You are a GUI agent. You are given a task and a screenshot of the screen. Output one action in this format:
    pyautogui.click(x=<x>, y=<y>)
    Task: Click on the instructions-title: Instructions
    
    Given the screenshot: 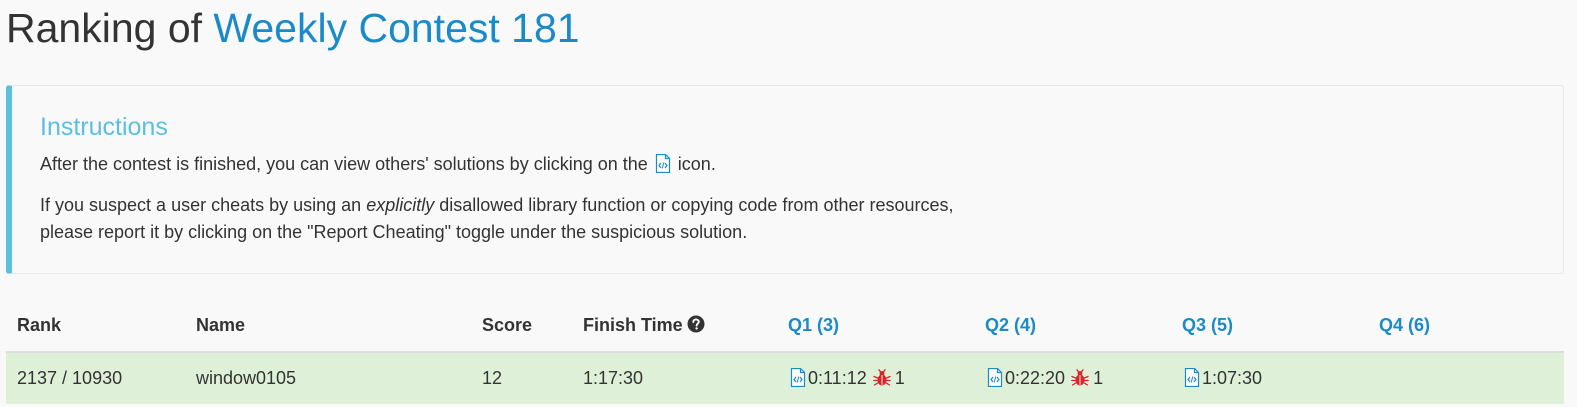 What is the action you would take?
    pyautogui.click(x=104, y=127)
    